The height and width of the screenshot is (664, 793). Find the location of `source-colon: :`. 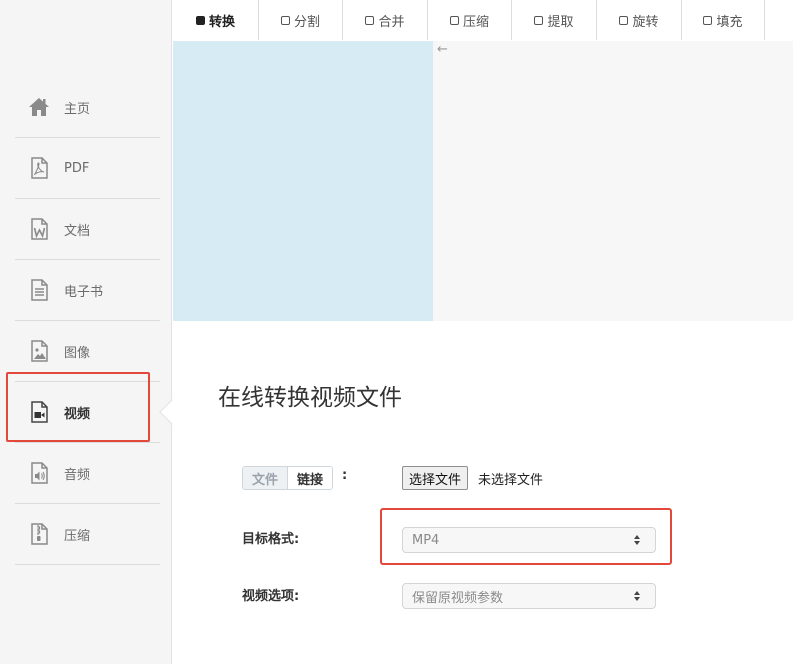

source-colon: : is located at coordinates (345, 475).